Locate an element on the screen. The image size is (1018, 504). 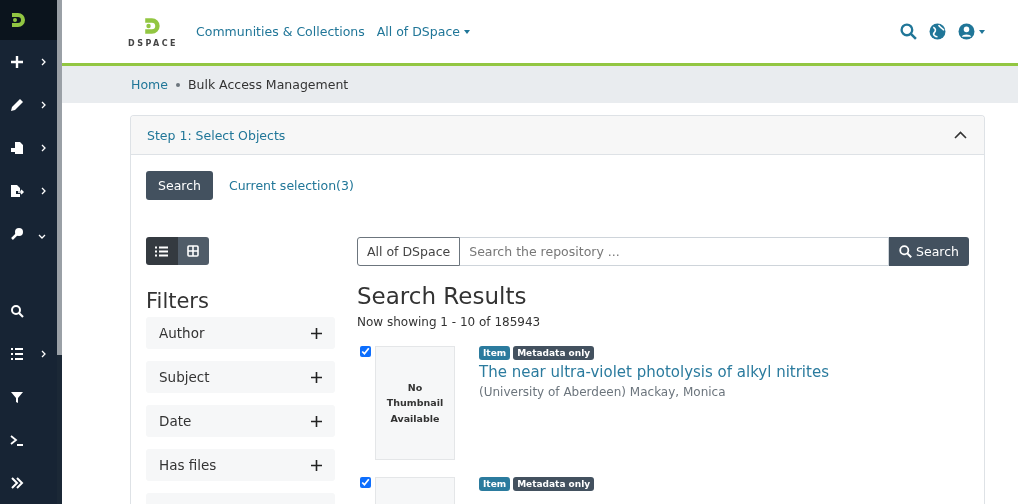
results-count: Now showing 1 - 10 of 185943 is located at coordinates (449, 322).